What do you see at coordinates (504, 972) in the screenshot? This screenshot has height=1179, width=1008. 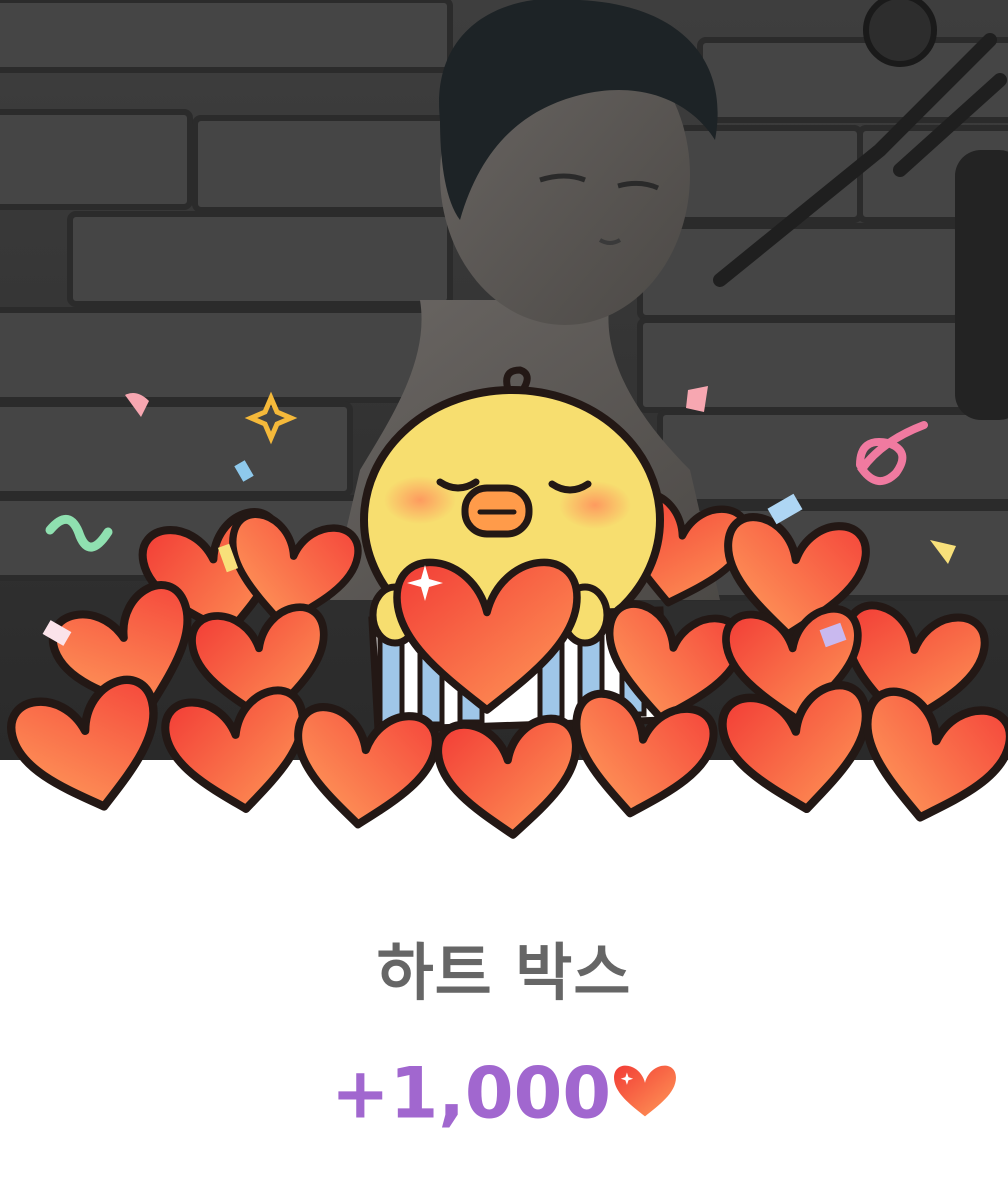 I see `item-title: 하트 박스` at bounding box center [504, 972].